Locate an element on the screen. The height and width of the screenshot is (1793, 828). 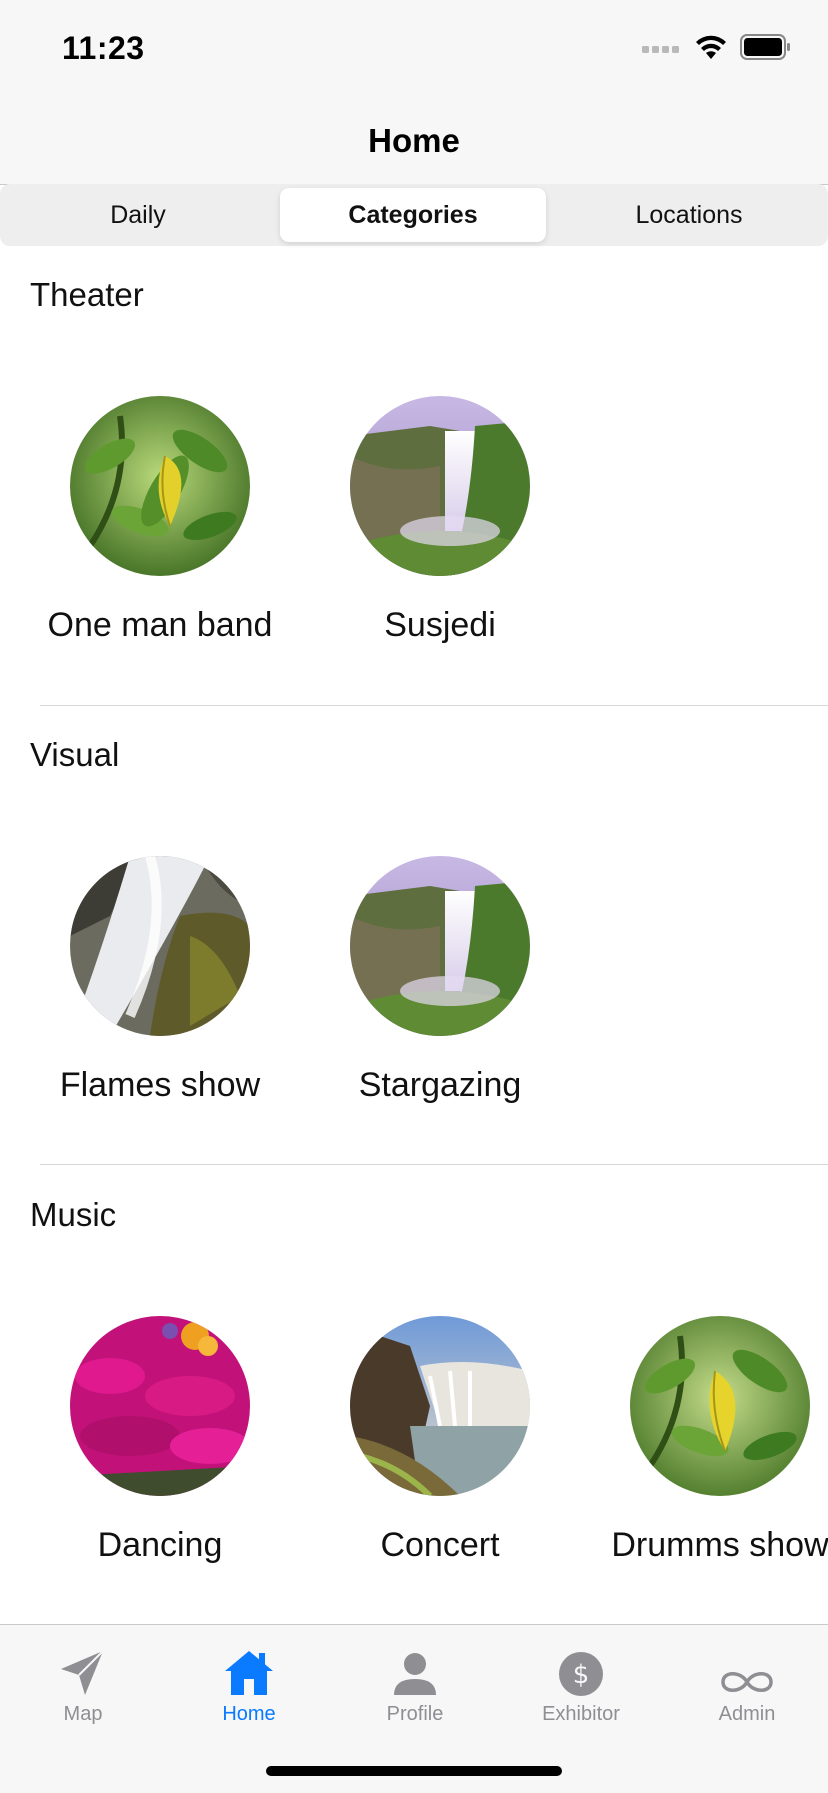
segment-categories: Categories is located at coordinates (413, 215).